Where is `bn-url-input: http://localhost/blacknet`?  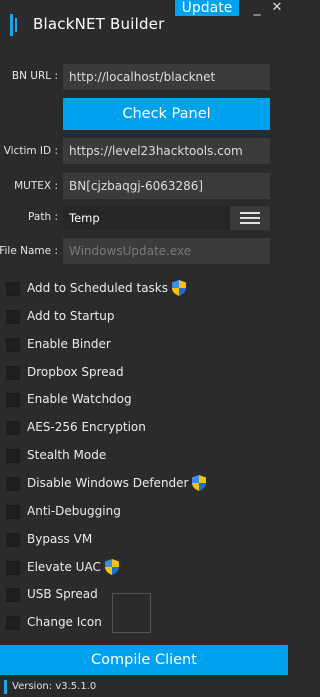 bn-url-input: http://localhost/blacknet is located at coordinates (166, 77).